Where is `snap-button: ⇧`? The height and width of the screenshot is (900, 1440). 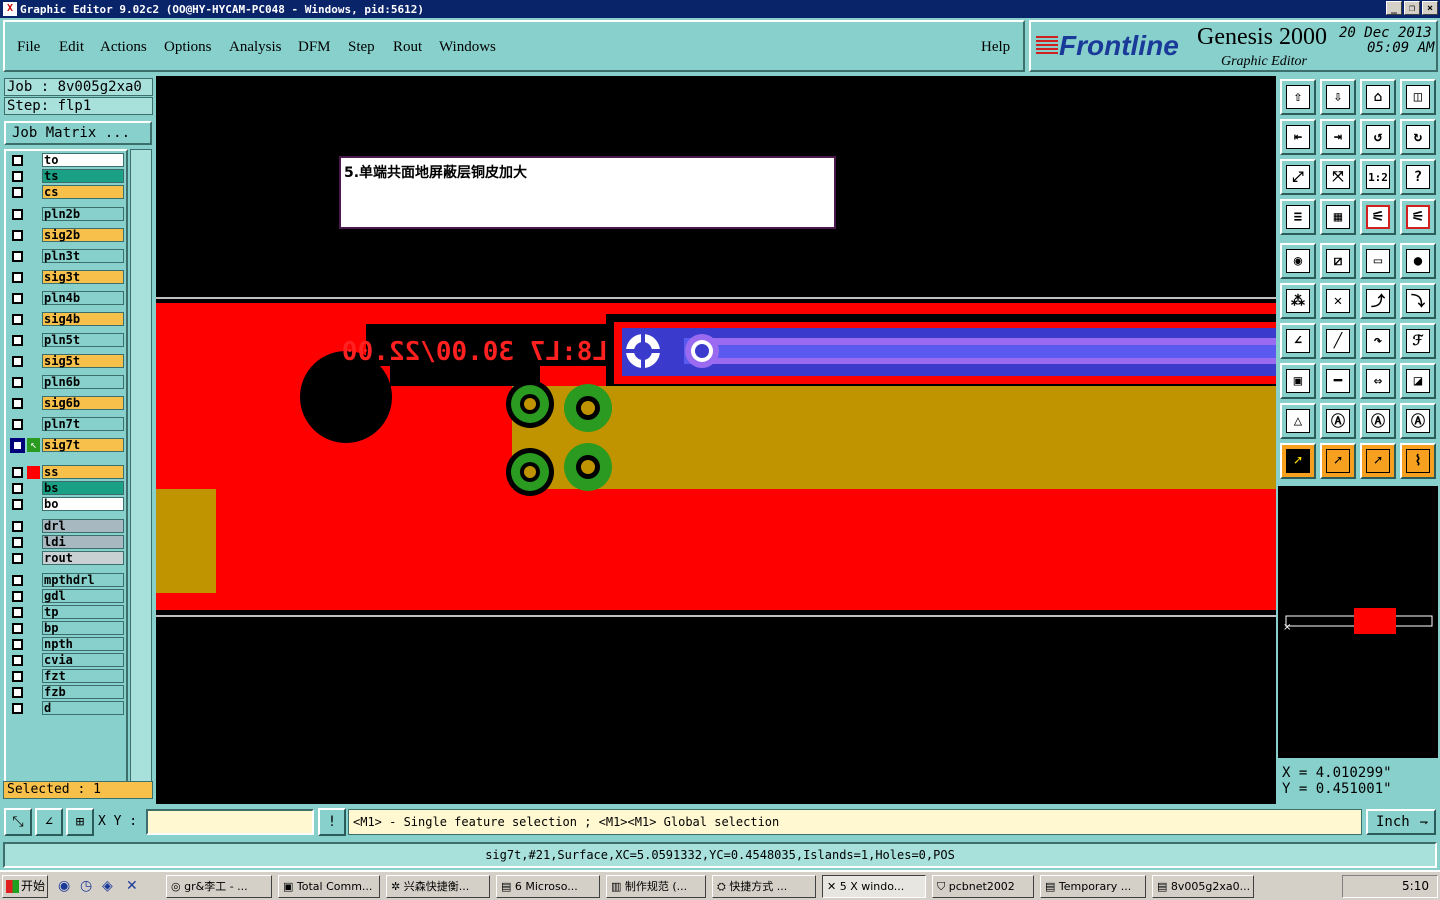 snap-button: ⇧ is located at coordinates (1298, 97).